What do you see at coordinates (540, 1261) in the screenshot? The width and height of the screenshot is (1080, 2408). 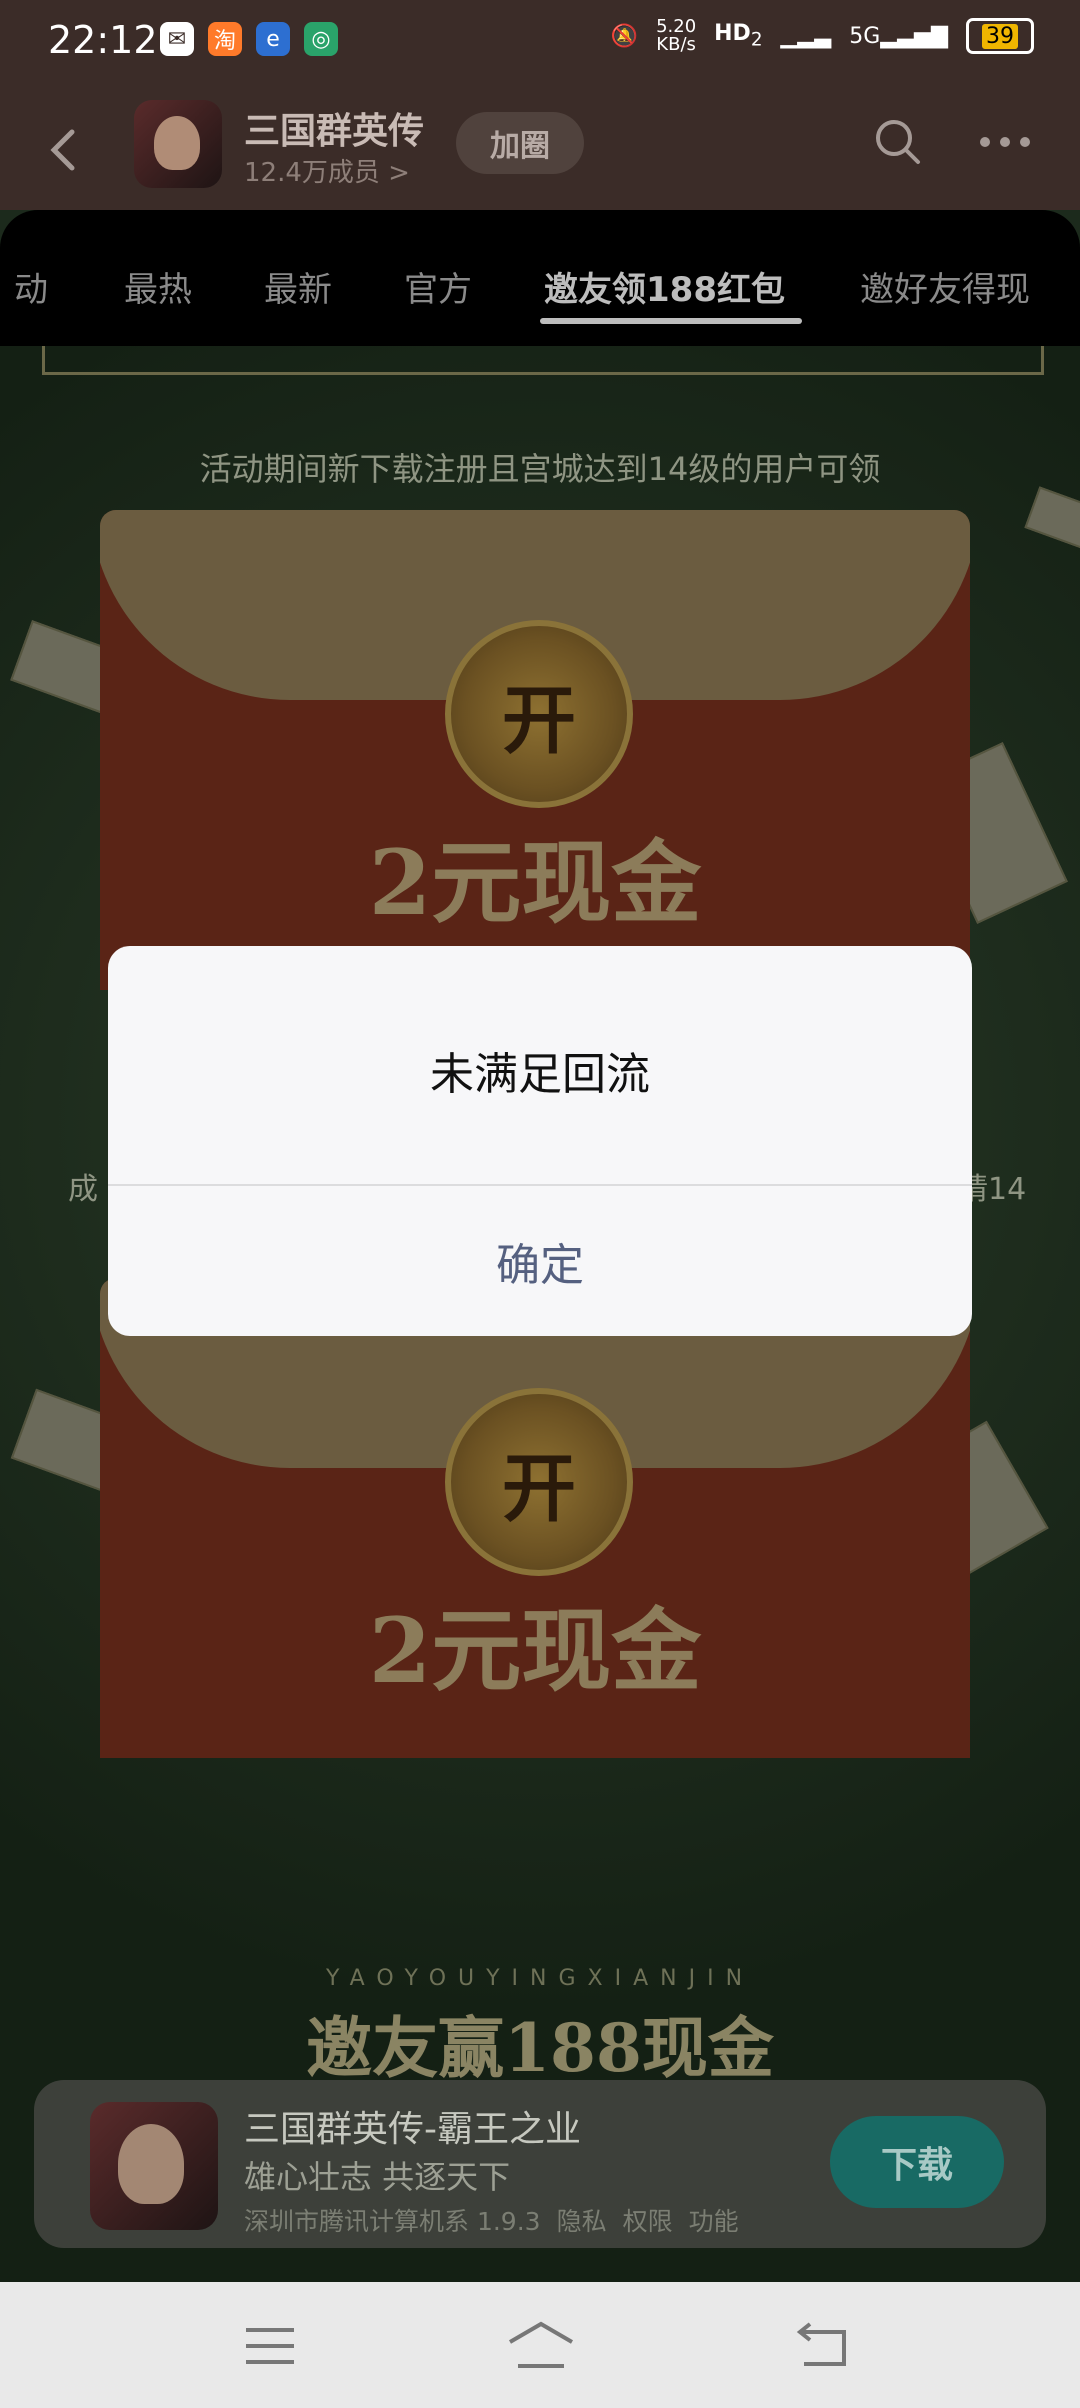 I see `confirm-button: 确定` at bounding box center [540, 1261].